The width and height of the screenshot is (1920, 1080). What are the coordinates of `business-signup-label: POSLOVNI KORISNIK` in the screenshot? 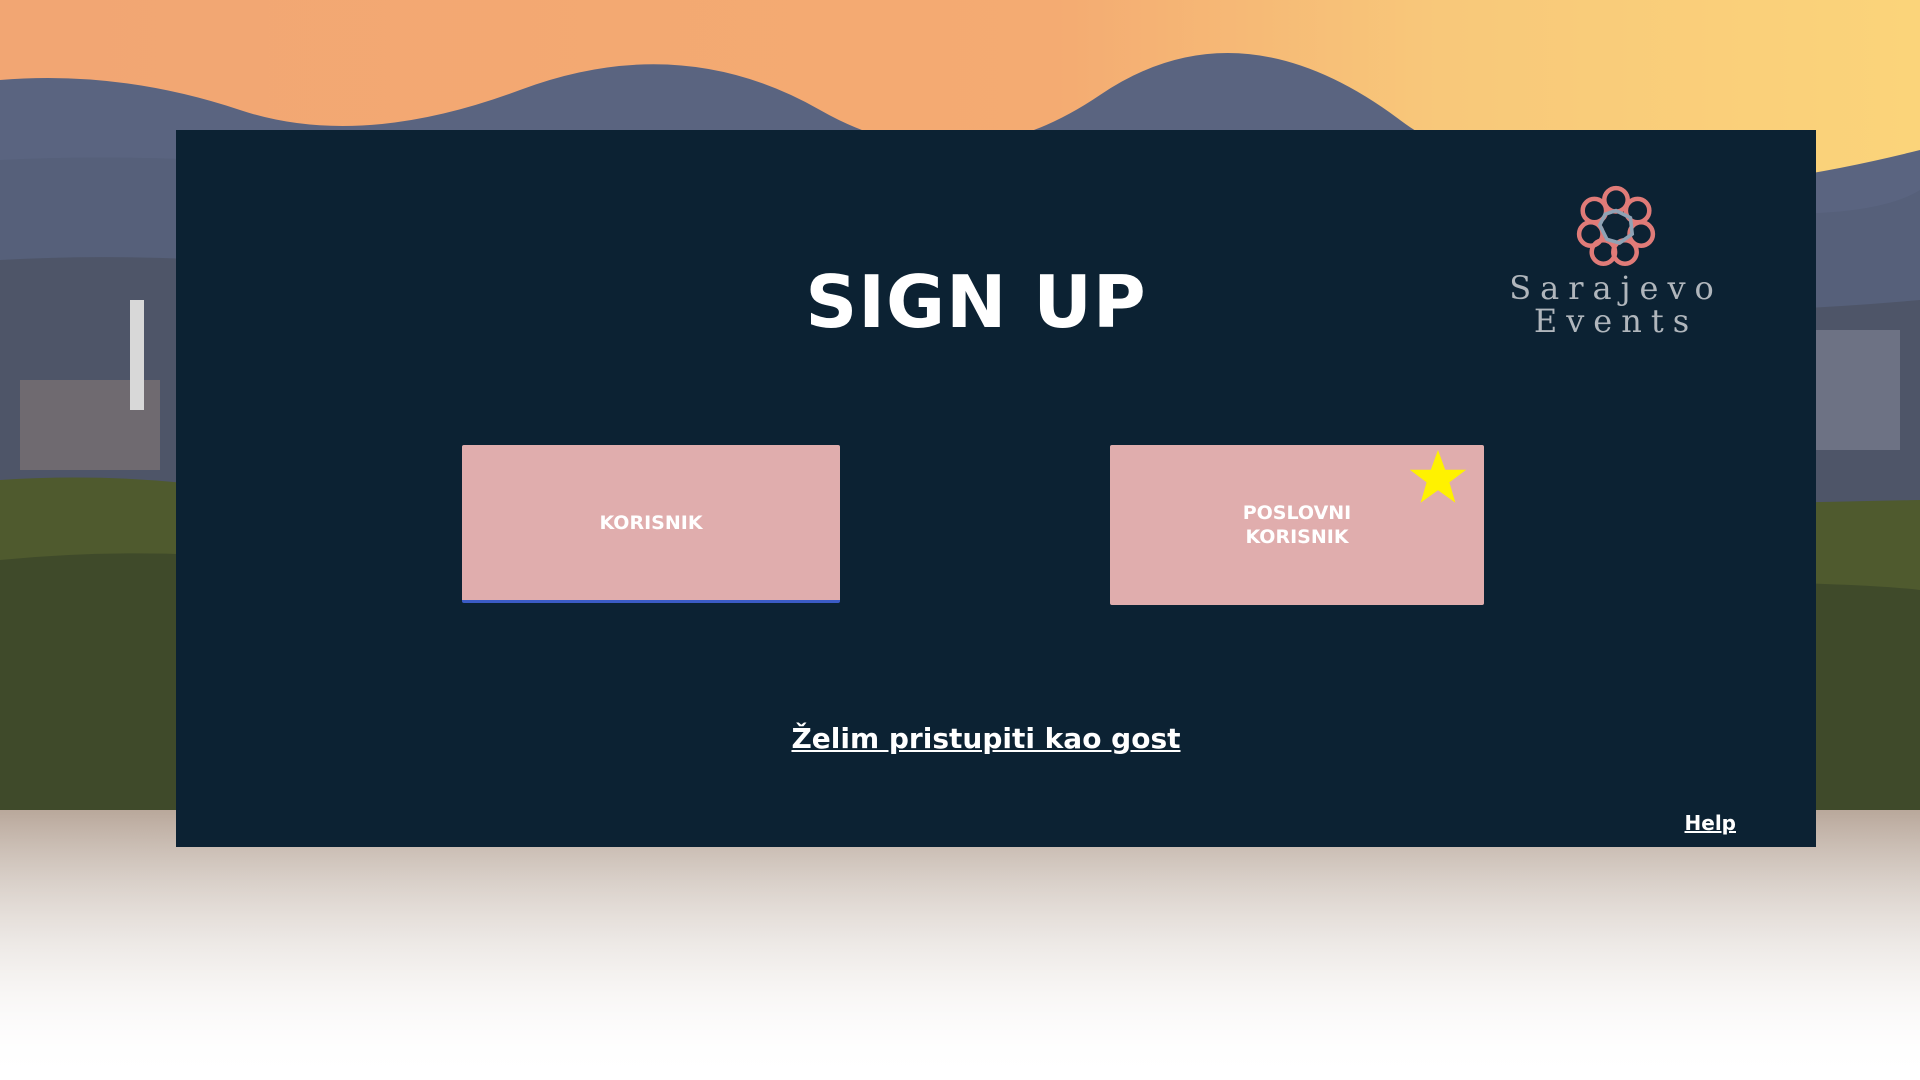 It's located at (1297, 525).